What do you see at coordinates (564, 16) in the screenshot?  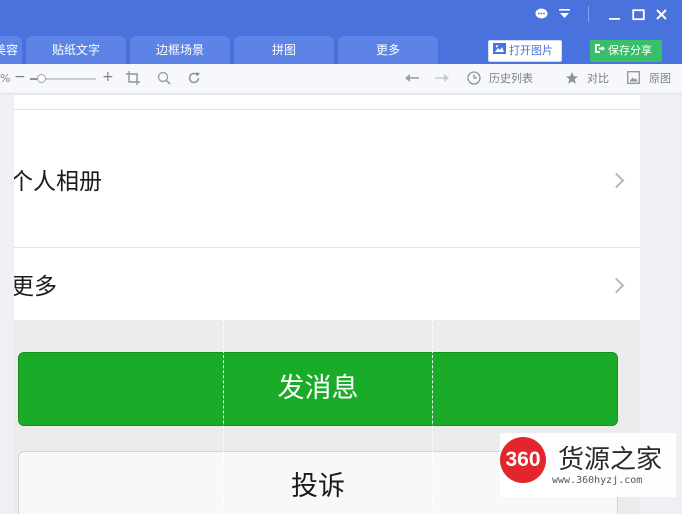 I see `dropdown-icon` at bounding box center [564, 16].